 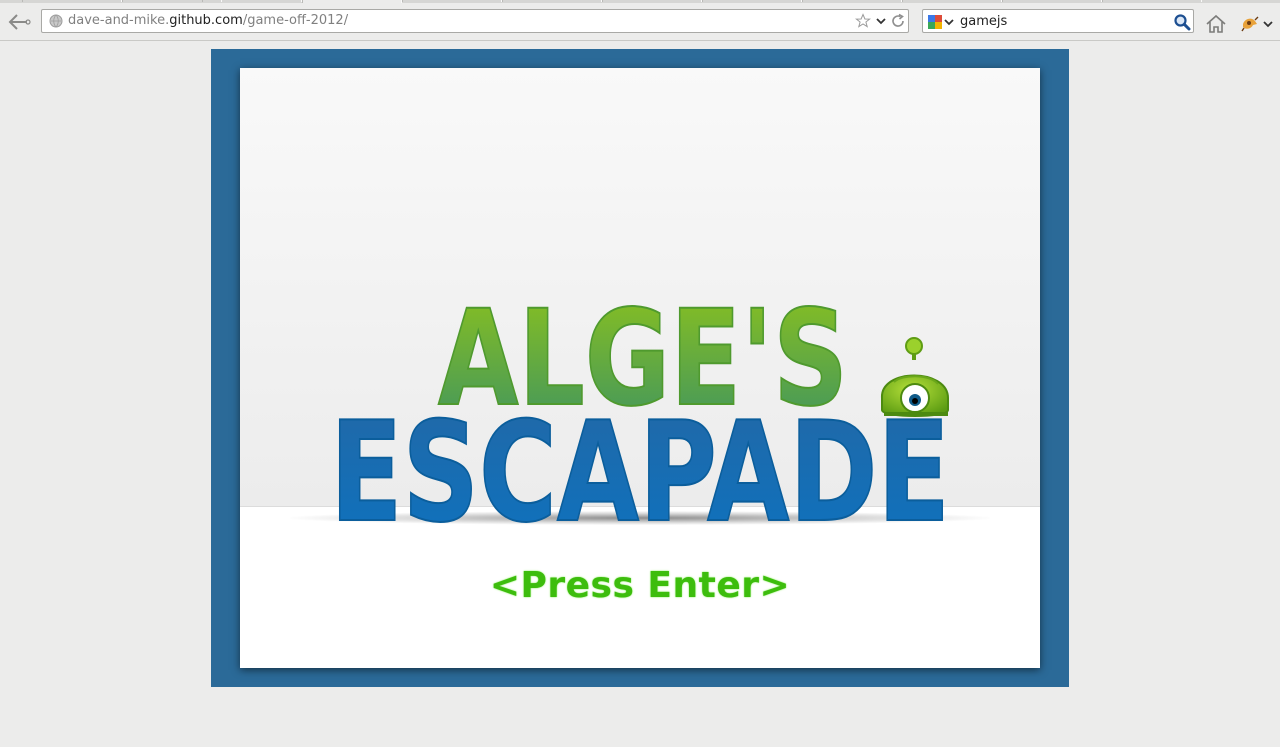 What do you see at coordinates (295, 20) in the screenshot?
I see `url-path: /game-off-2012/` at bounding box center [295, 20].